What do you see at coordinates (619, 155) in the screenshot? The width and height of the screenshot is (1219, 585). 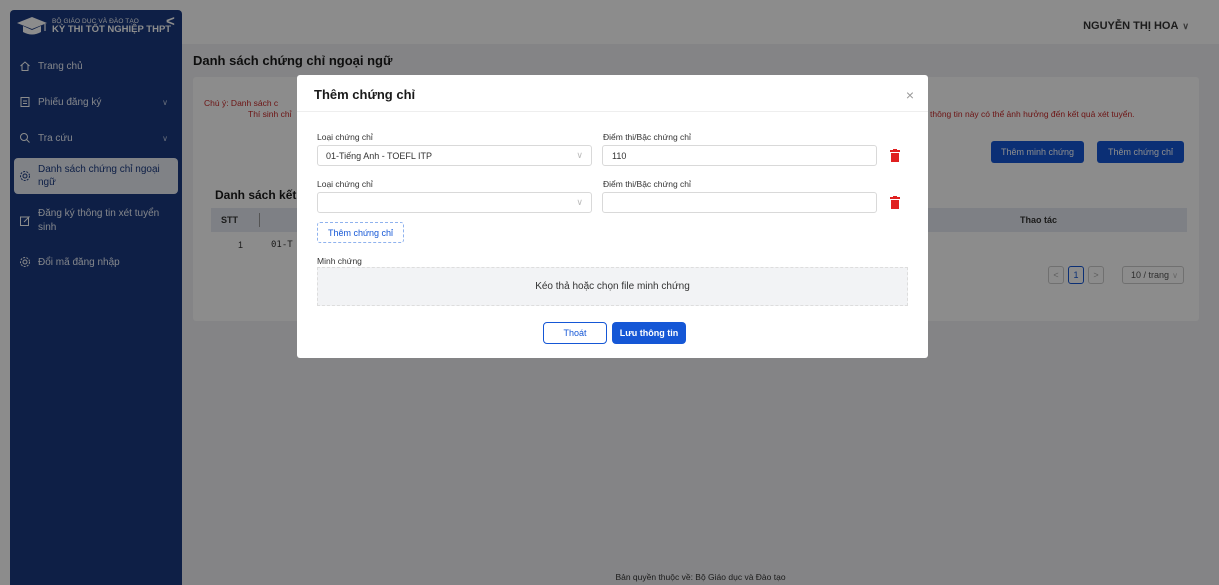 I see `score-value: 110` at bounding box center [619, 155].